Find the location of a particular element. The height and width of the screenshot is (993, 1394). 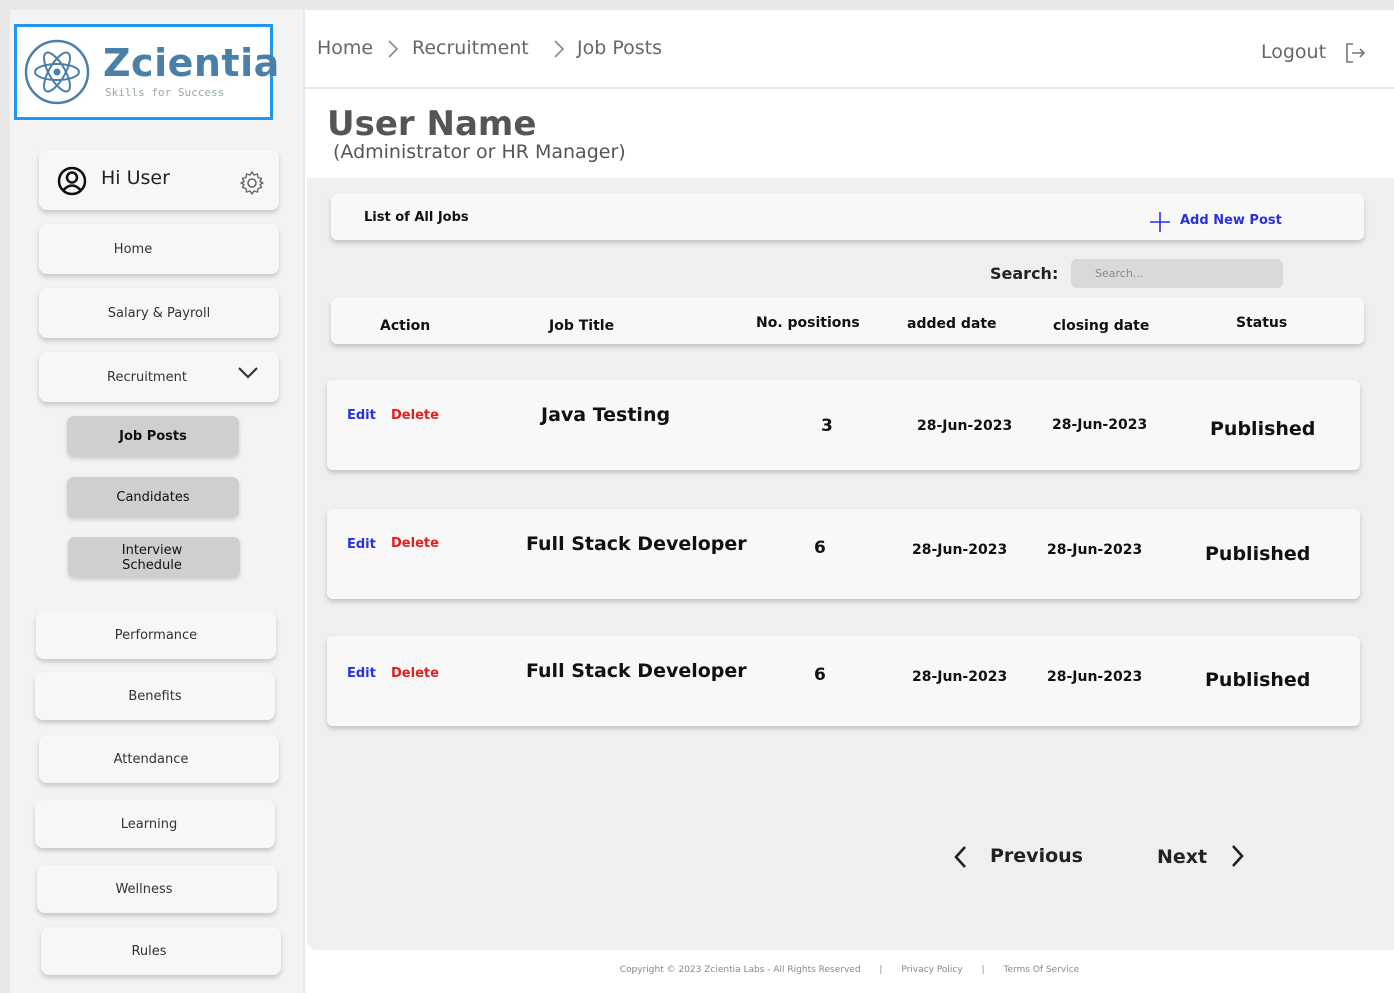

sidebar-subitem-label: Interview Schedule is located at coordinates (152, 557).